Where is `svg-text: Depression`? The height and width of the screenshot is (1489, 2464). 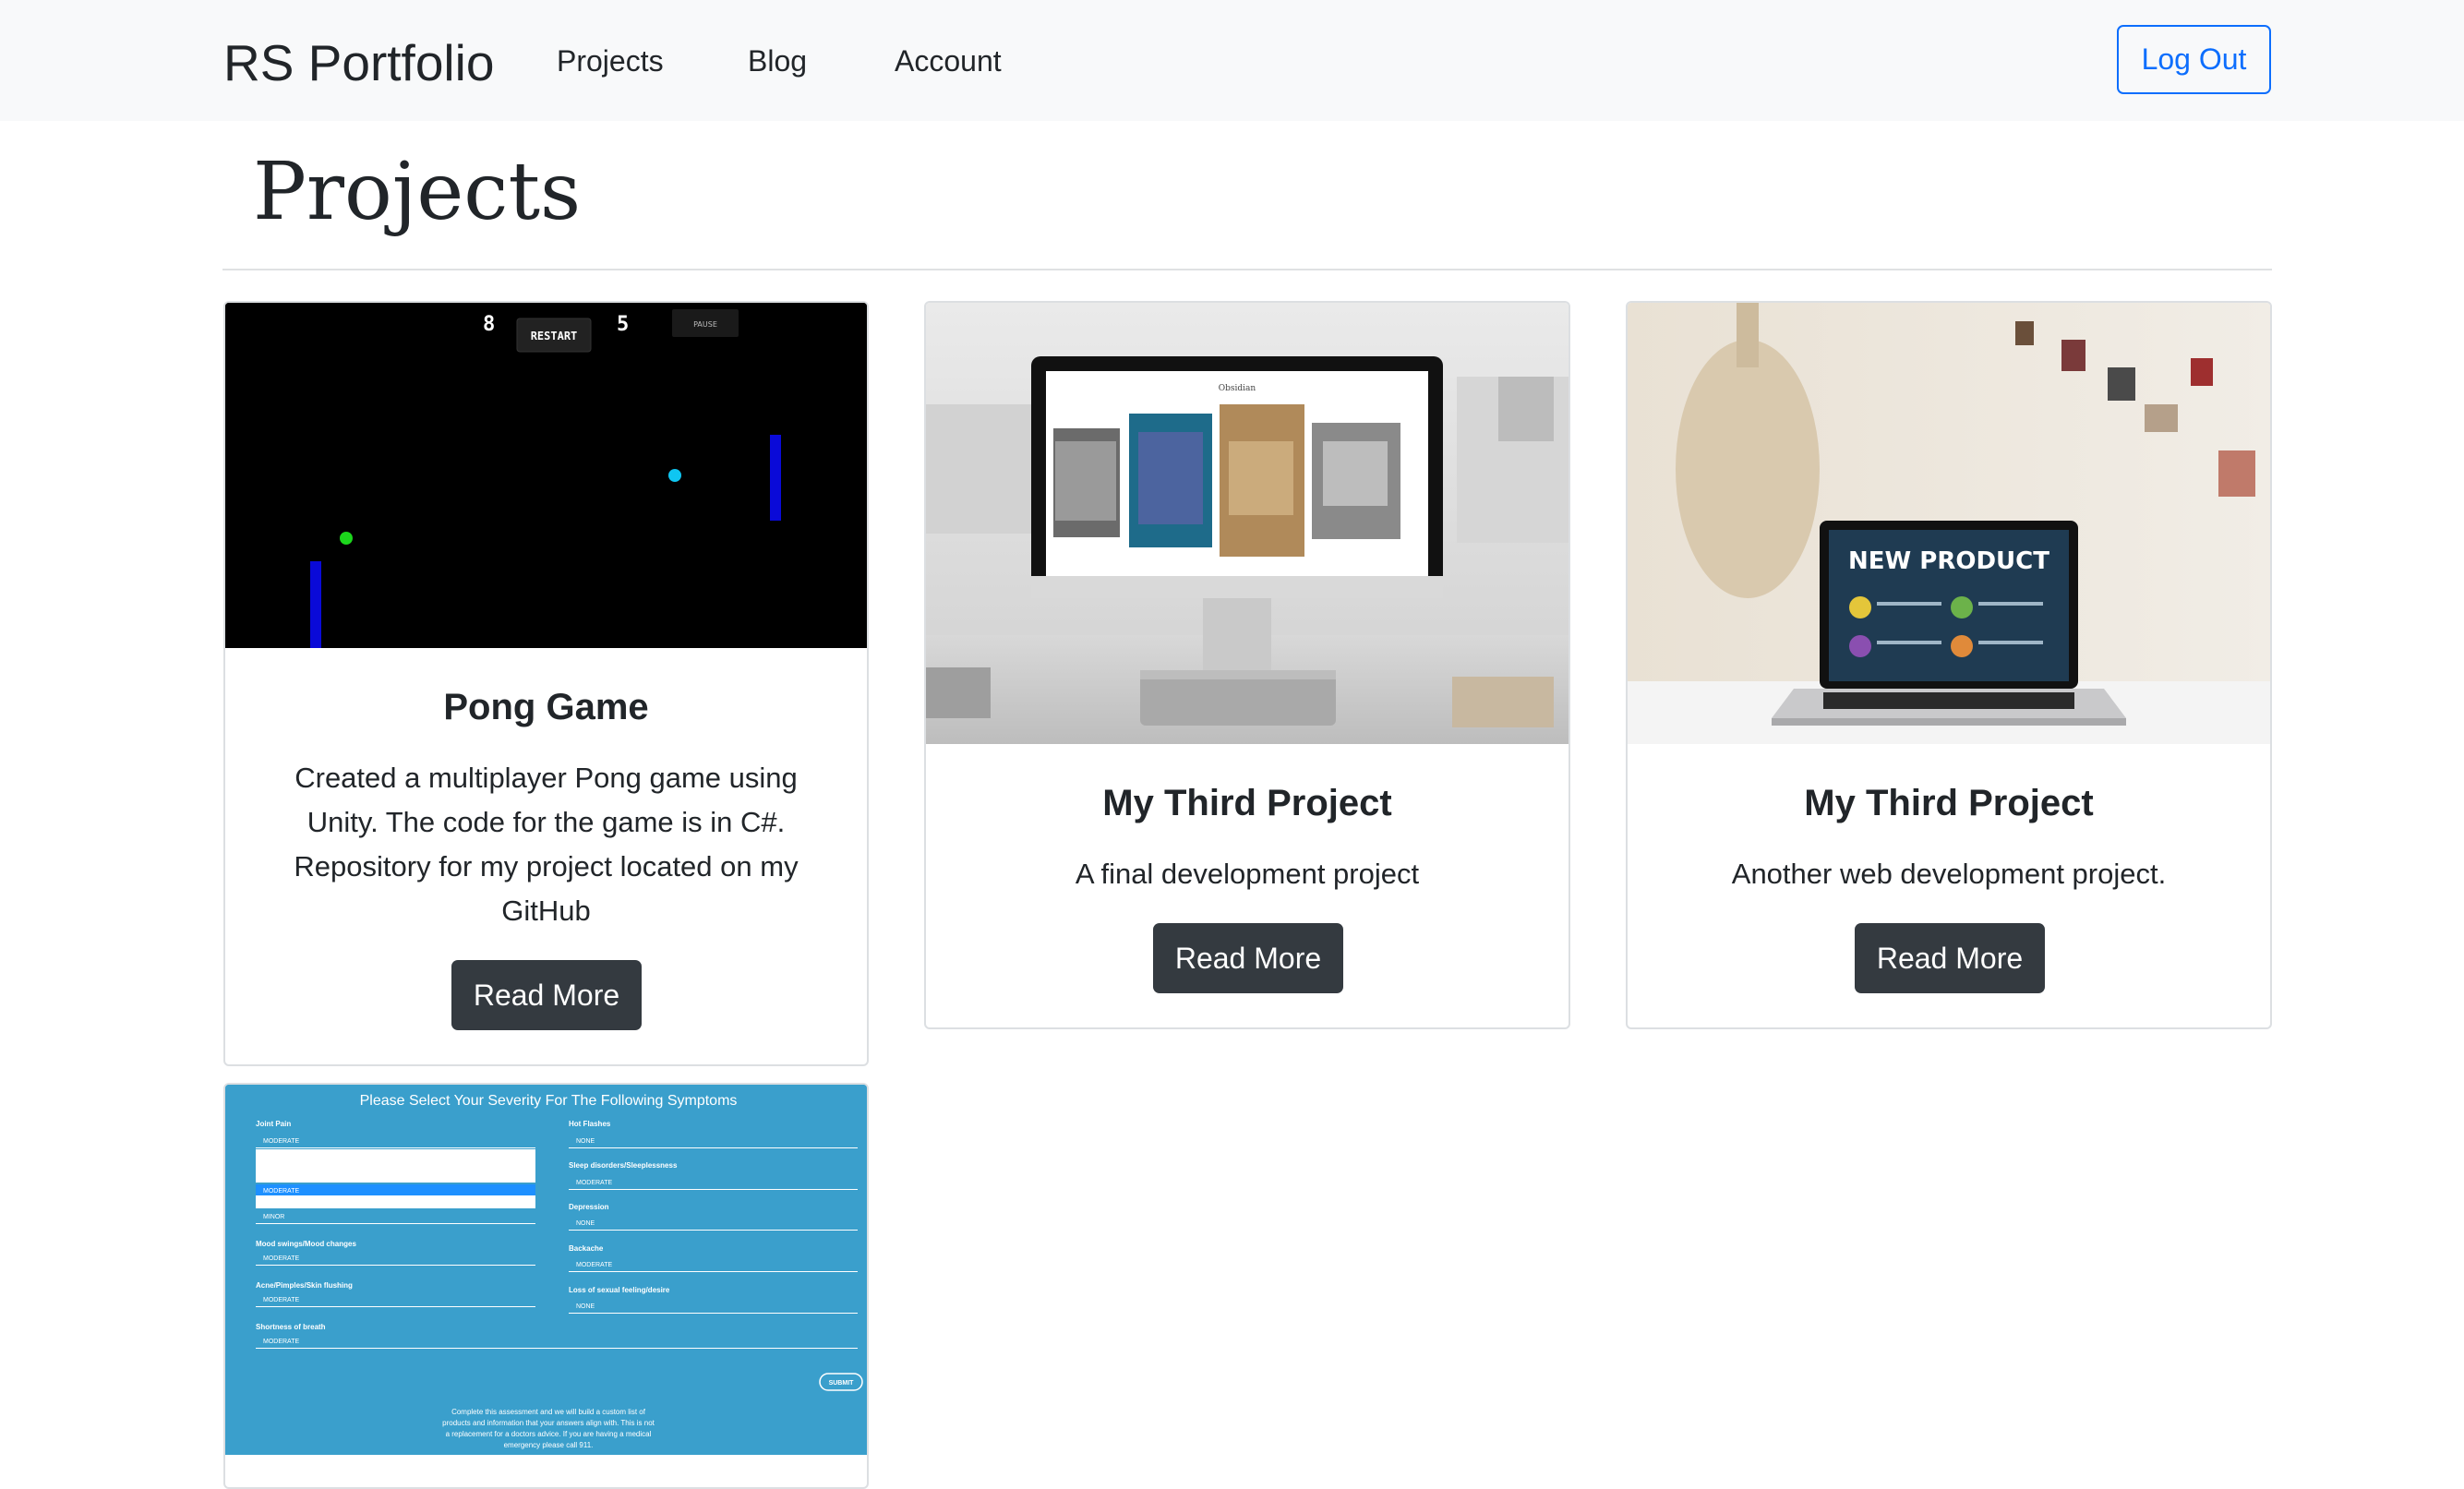 svg-text: Depression is located at coordinates (589, 1207).